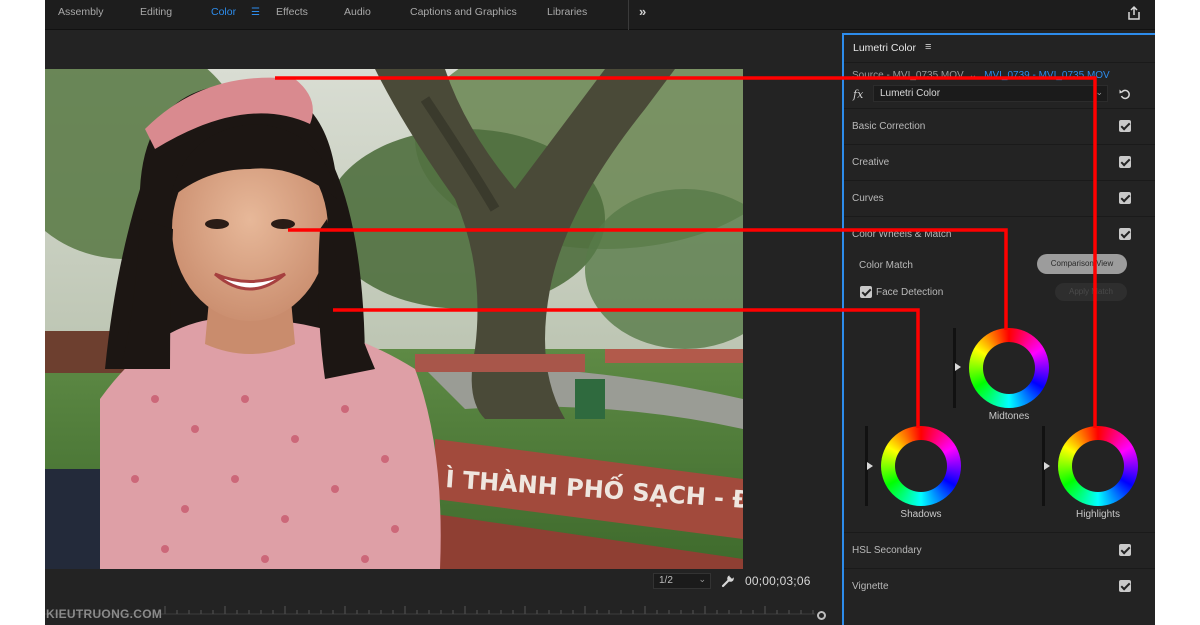  I want to click on section-label: Basic Correction, so click(889, 126).